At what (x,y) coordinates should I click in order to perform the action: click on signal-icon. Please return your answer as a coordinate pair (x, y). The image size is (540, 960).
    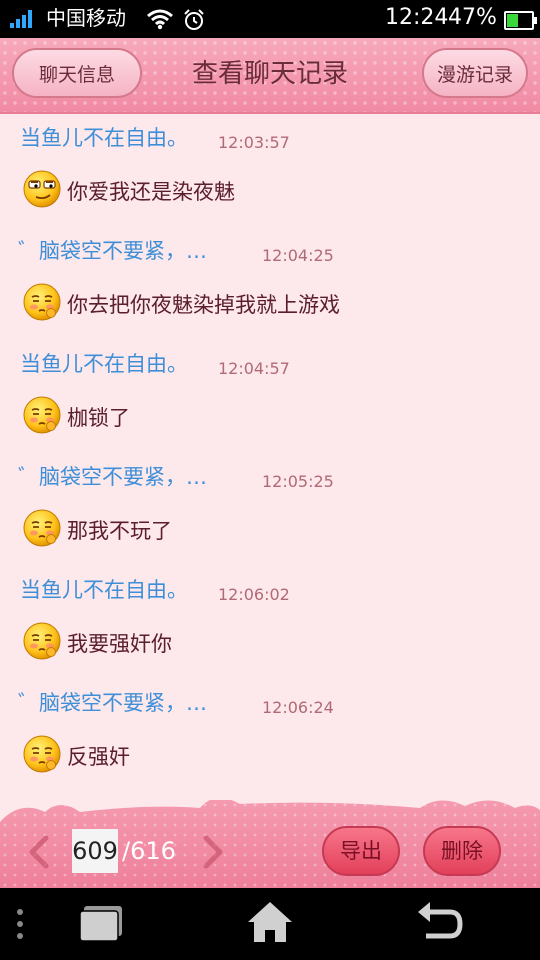
    Looking at the image, I should click on (24, 19).